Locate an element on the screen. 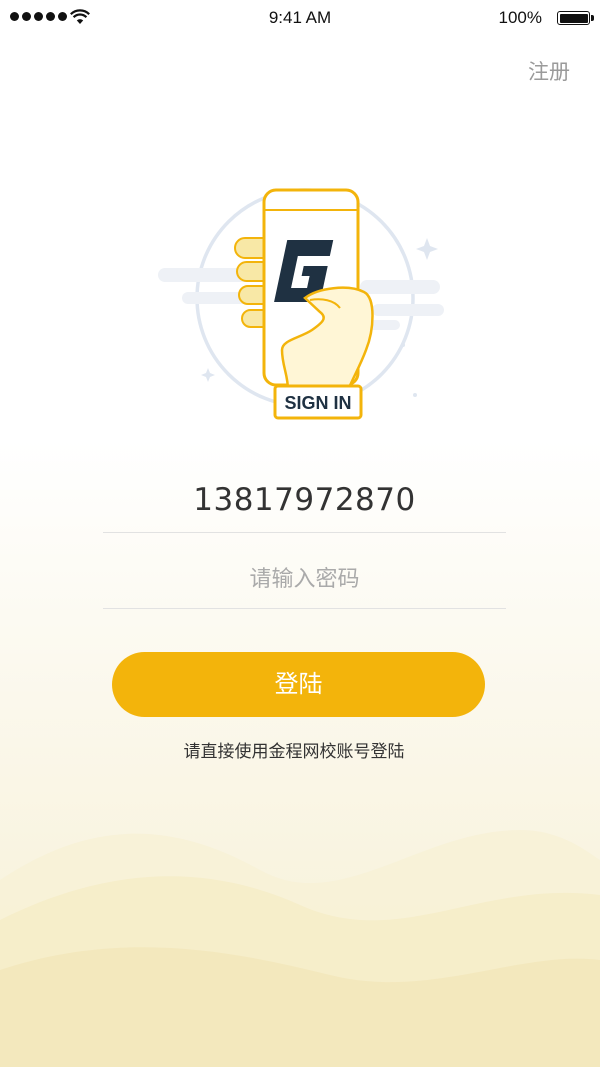 This screenshot has width=600, height=1067. hand-holding-phone-icon: SIGN IN is located at coordinates (301, 304).